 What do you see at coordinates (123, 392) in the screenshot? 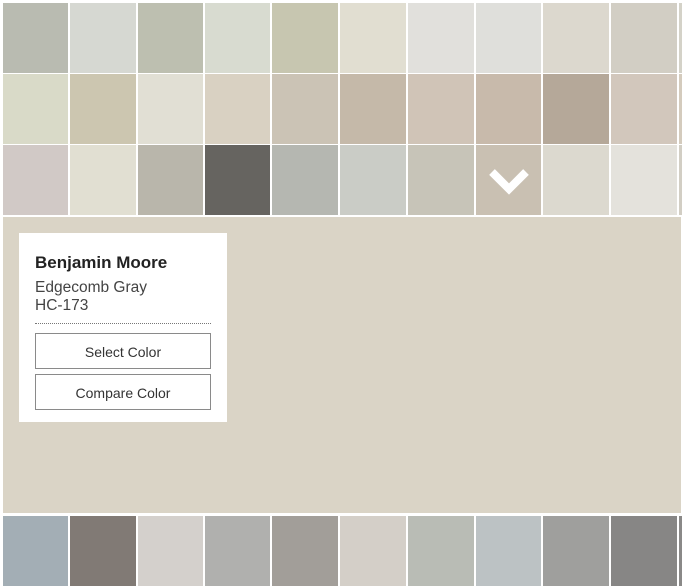
I see `compare-color-button: Compare Color` at bounding box center [123, 392].